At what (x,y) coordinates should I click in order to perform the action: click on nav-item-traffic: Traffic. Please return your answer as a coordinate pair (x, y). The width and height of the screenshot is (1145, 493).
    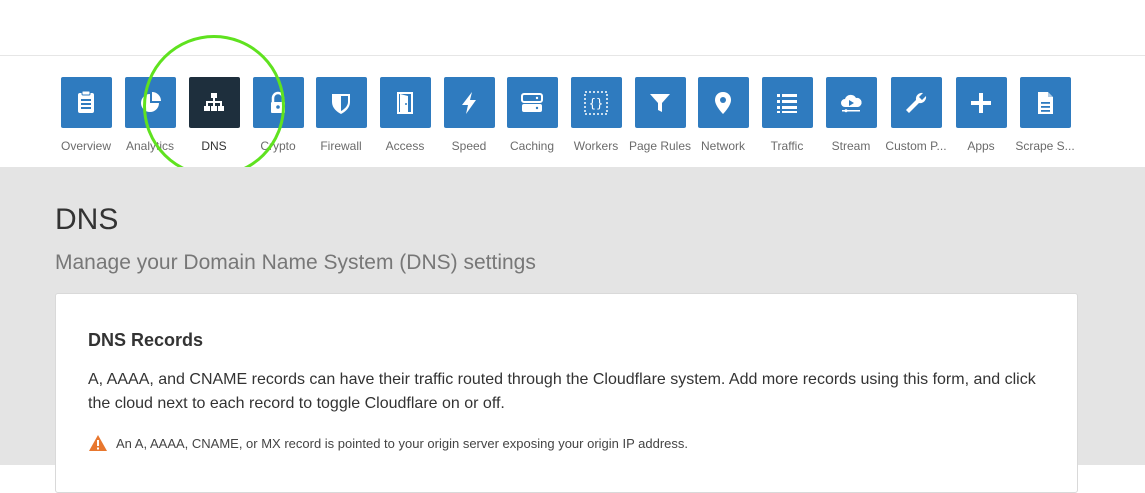
    Looking at the image, I should click on (787, 122).